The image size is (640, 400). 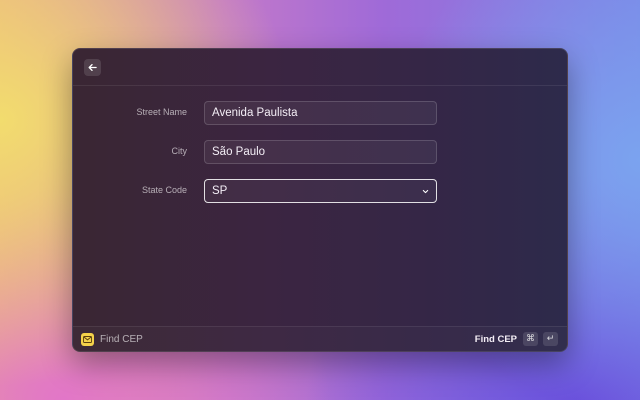 I want to click on city-input: São Paulo, so click(x=320, y=152).